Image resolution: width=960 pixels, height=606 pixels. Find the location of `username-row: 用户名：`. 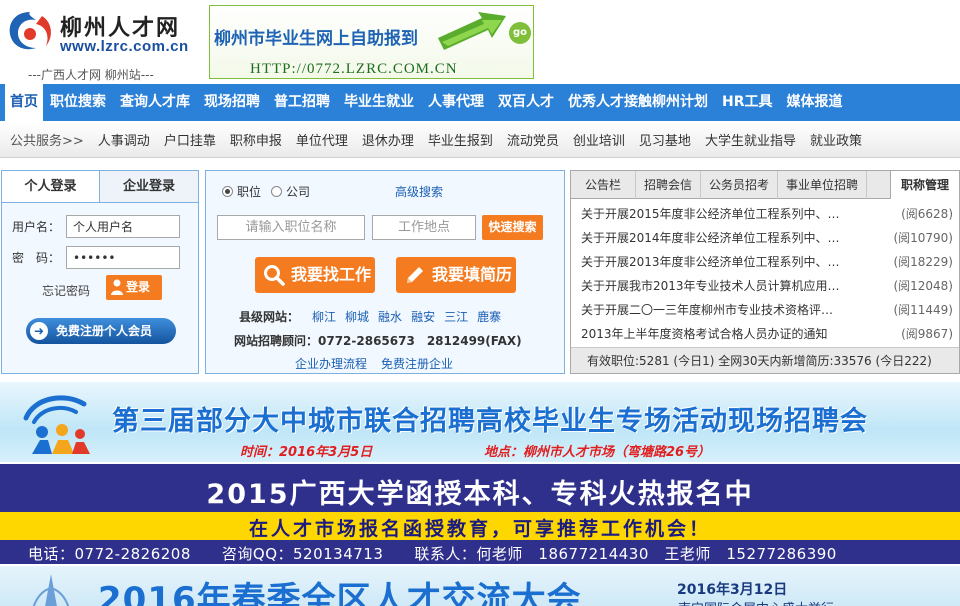

username-row: 用户名： is located at coordinates (96, 226).